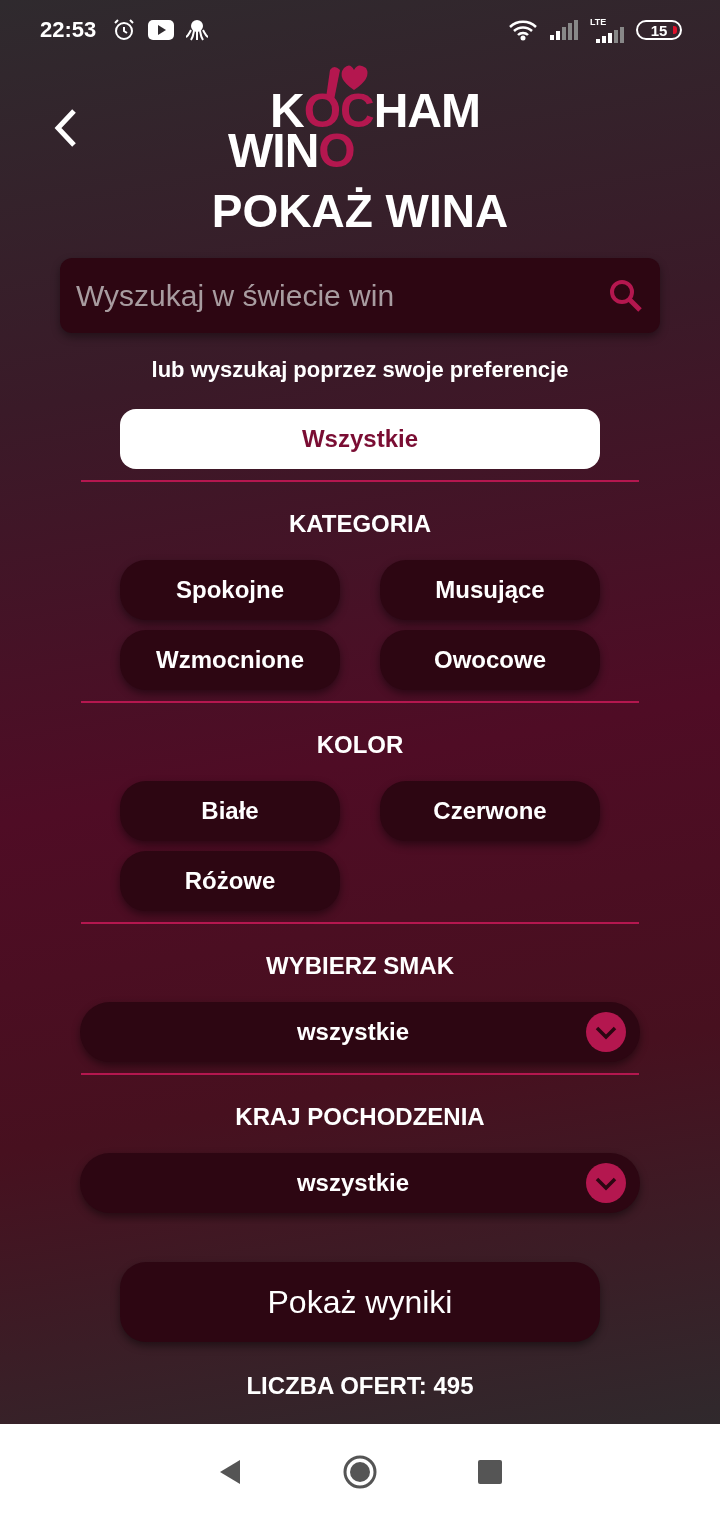  Describe the element at coordinates (626, 296) in the screenshot. I see `search-icon` at that location.